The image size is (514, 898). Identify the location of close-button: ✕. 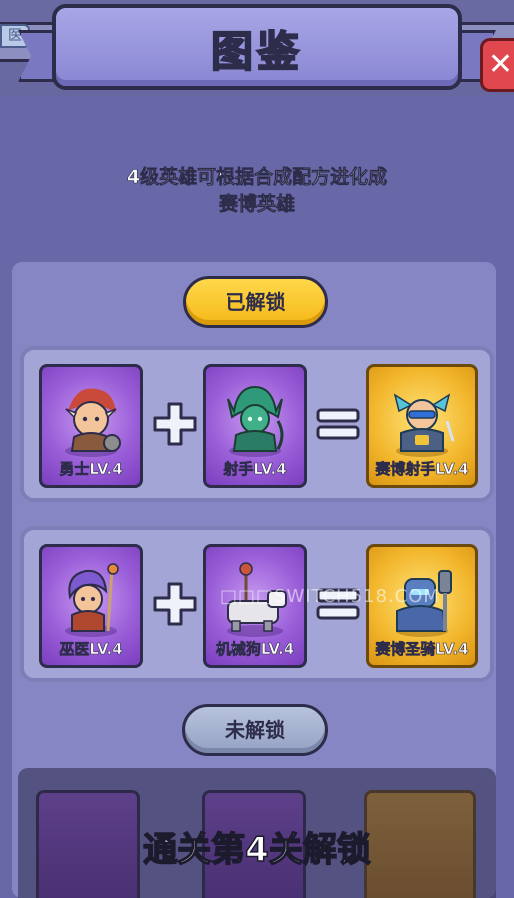
(497, 65).